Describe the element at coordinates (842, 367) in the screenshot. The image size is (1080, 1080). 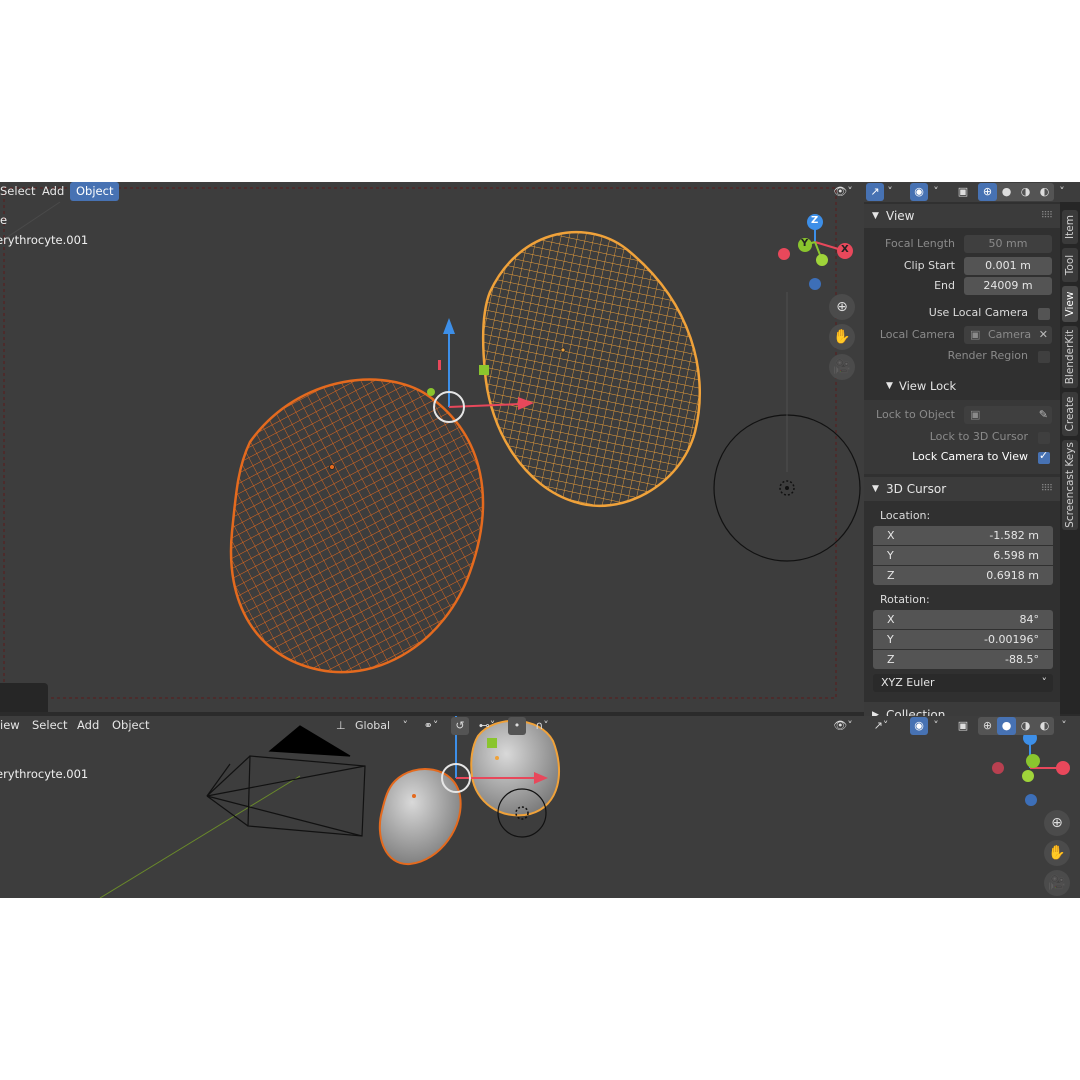
I see `camera-view-icon: 🎥` at that location.